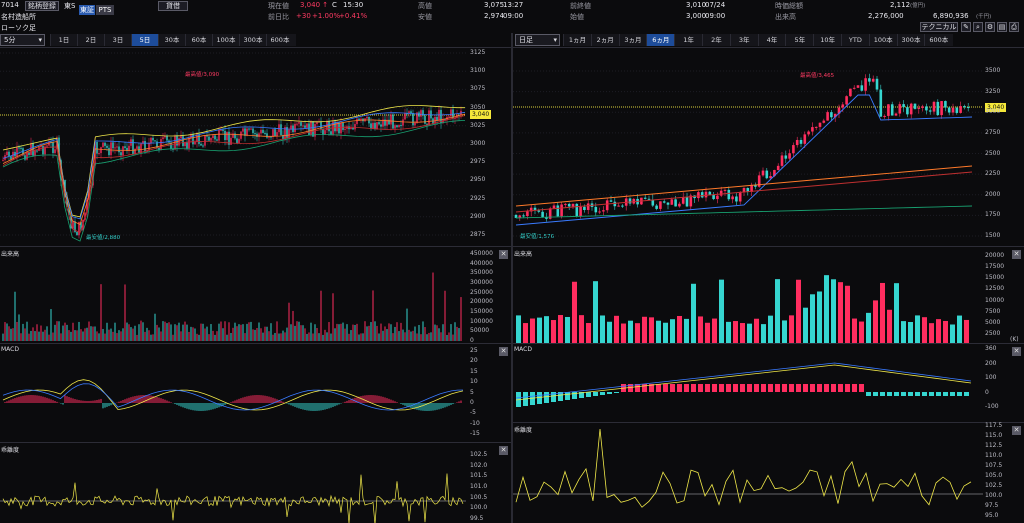 The image size is (1024, 523). Describe the element at coordinates (234, 169) in the screenshot. I see `left-ma-line` at that location.